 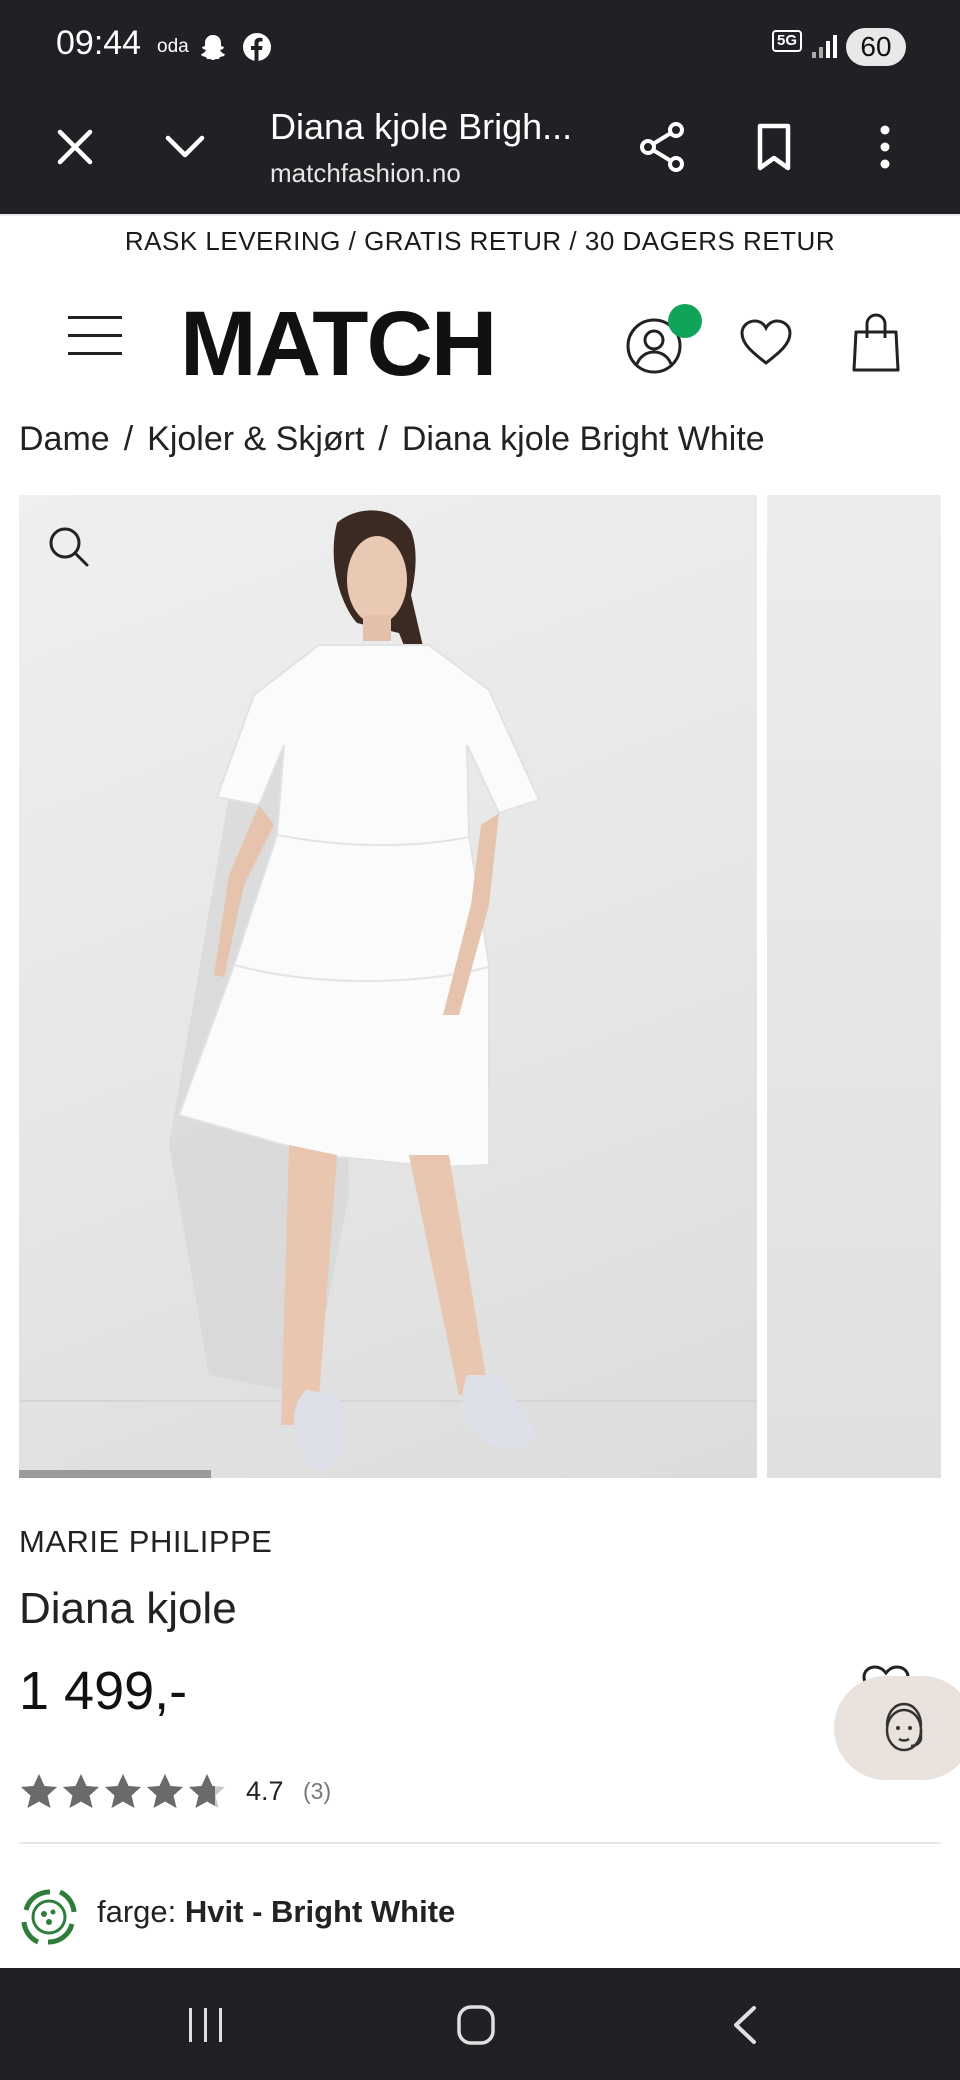 What do you see at coordinates (99, 43) in the screenshot?
I see `status-time: 09:44` at bounding box center [99, 43].